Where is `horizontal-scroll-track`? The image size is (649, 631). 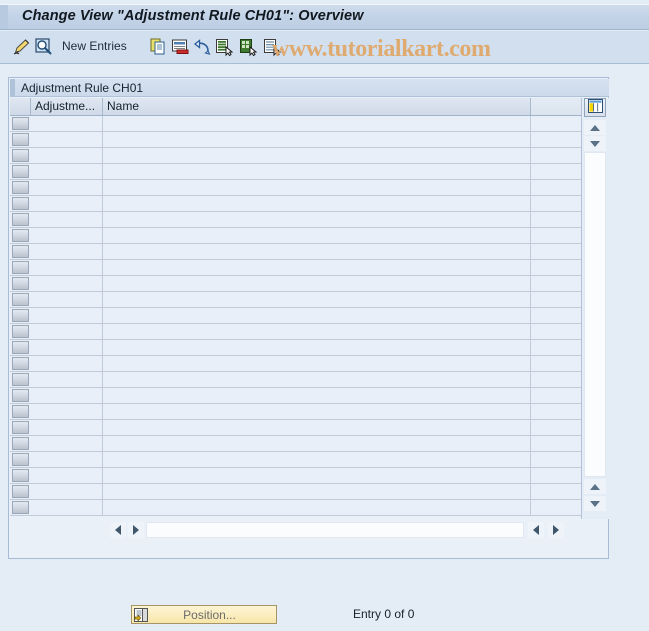
horizontal-scroll-track is located at coordinates (335, 530).